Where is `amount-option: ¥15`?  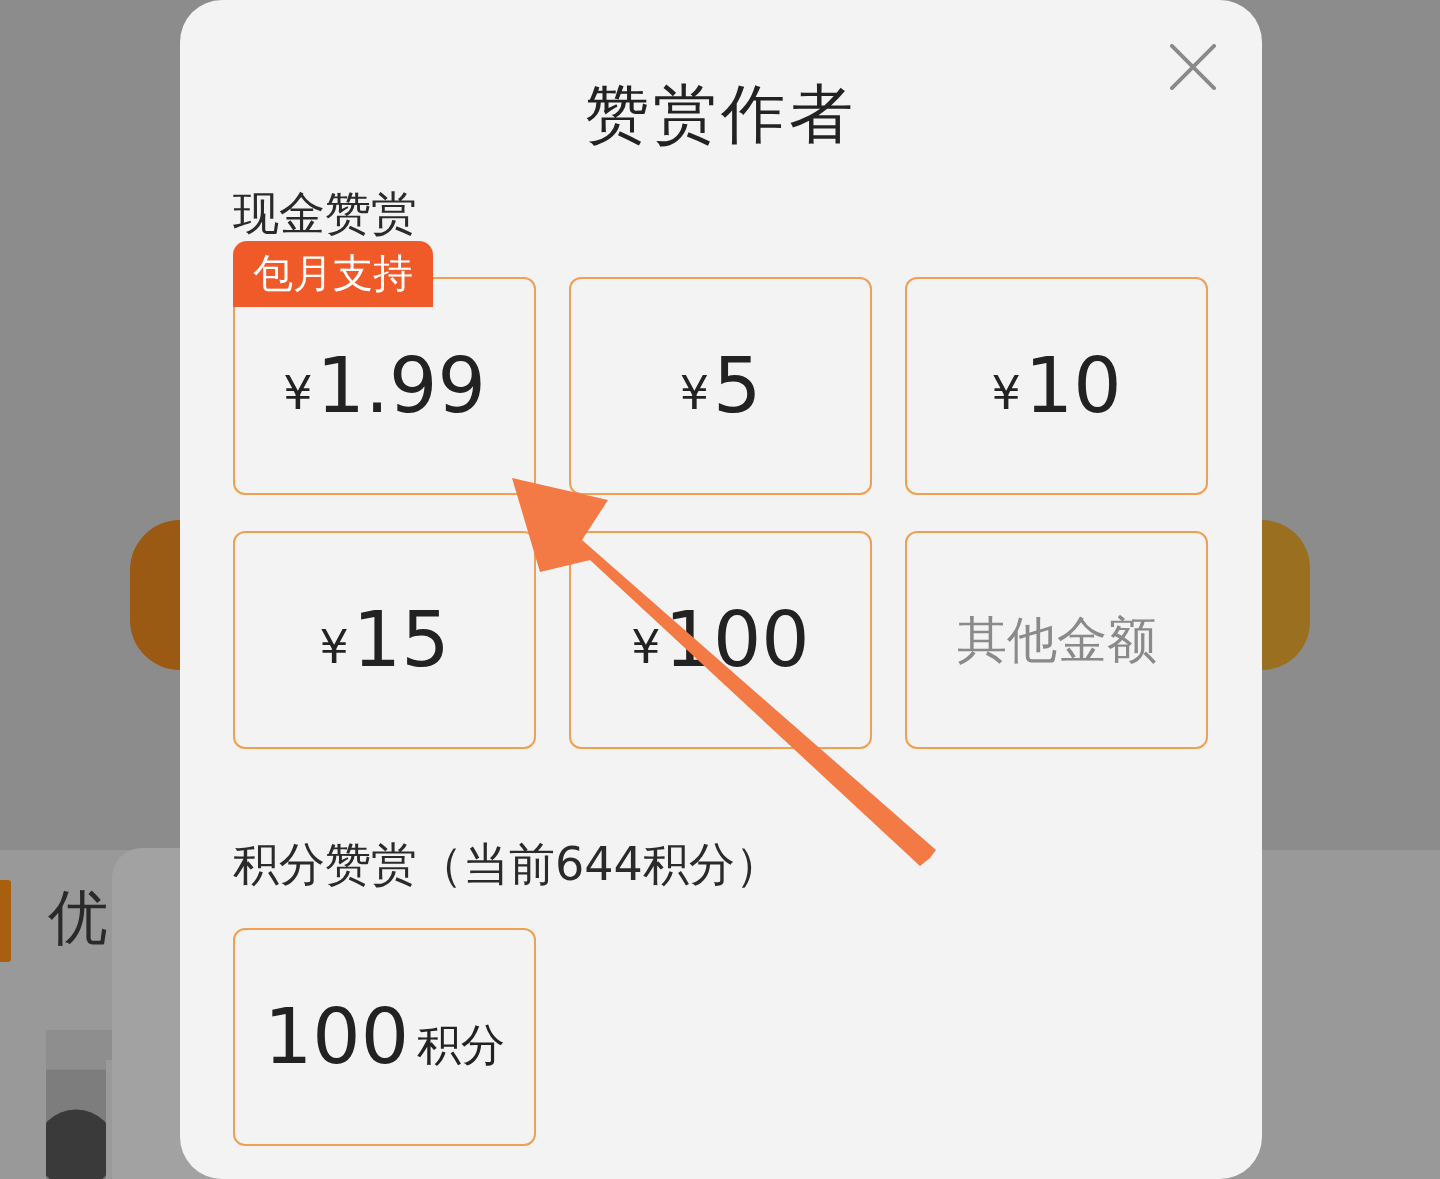 amount-option: ¥15 is located at coordinates (384, 640).